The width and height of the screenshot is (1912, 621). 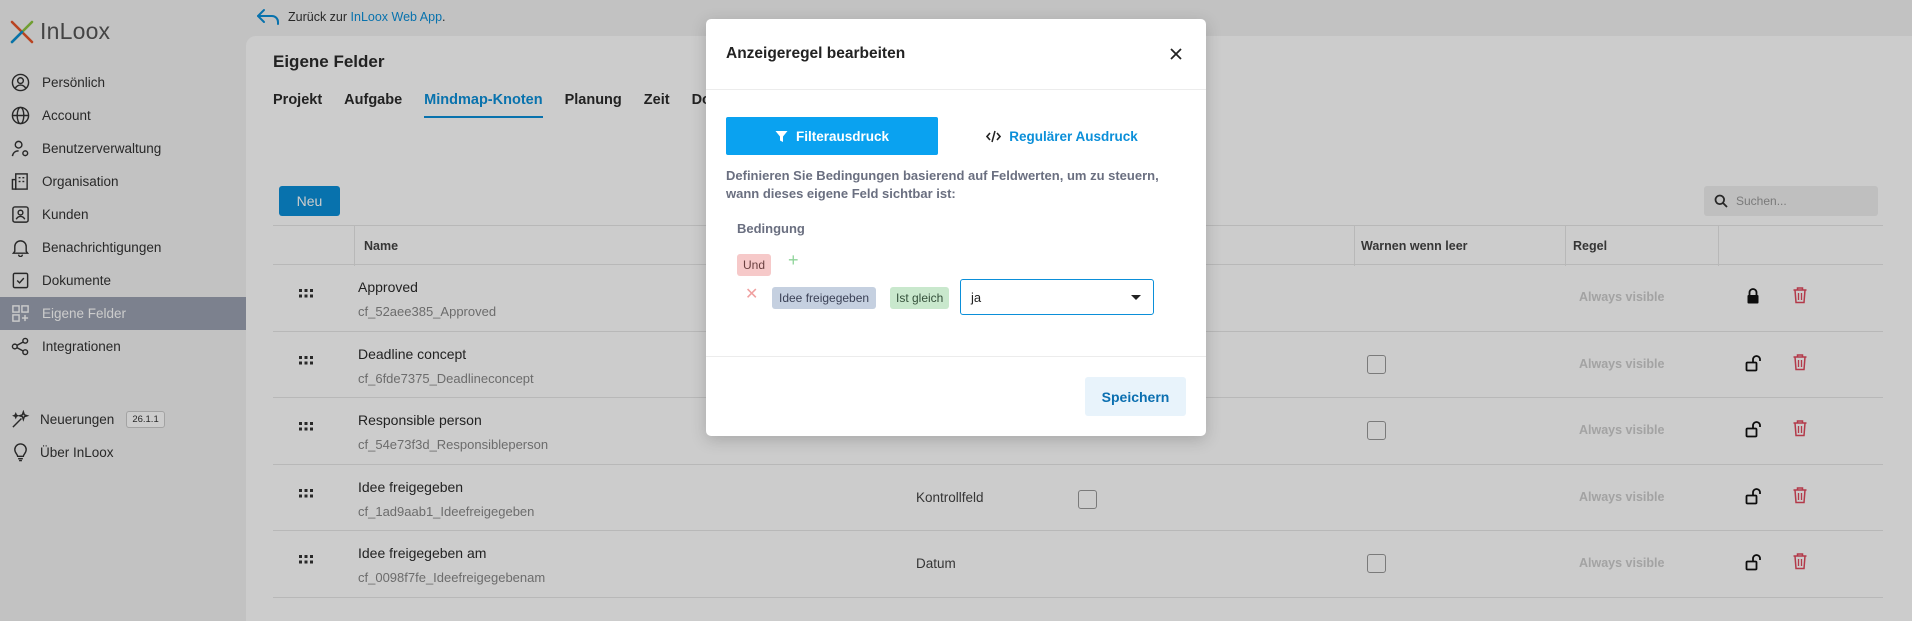 I want to click on dialog-title: Anzeigeregel bearbeiten, so click(x=816, y=53).